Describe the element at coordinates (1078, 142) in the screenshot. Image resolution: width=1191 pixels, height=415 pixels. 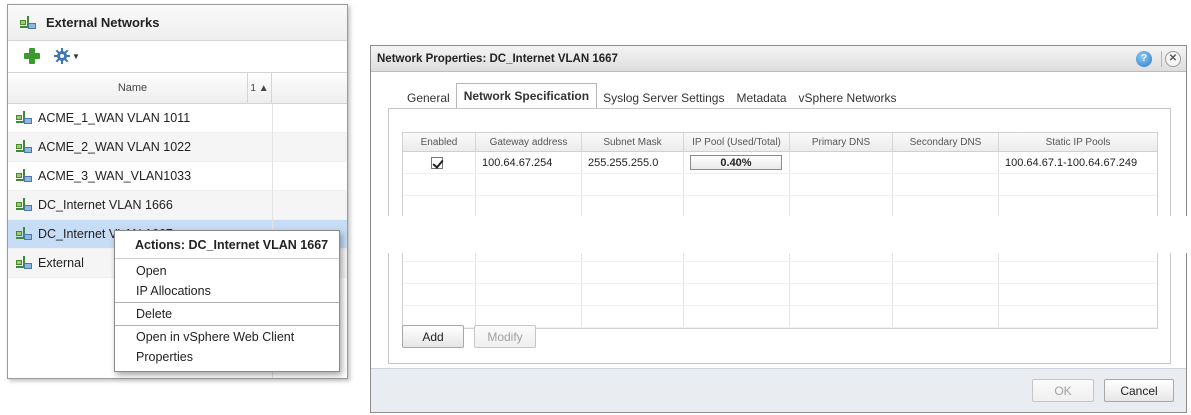
I see `column-header-static-ip-pools: Static IP Pools` at that location.